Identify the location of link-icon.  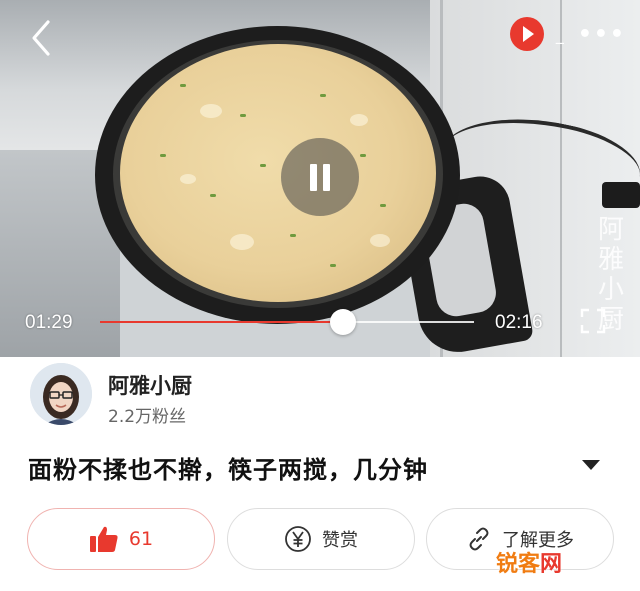
(479, 539).